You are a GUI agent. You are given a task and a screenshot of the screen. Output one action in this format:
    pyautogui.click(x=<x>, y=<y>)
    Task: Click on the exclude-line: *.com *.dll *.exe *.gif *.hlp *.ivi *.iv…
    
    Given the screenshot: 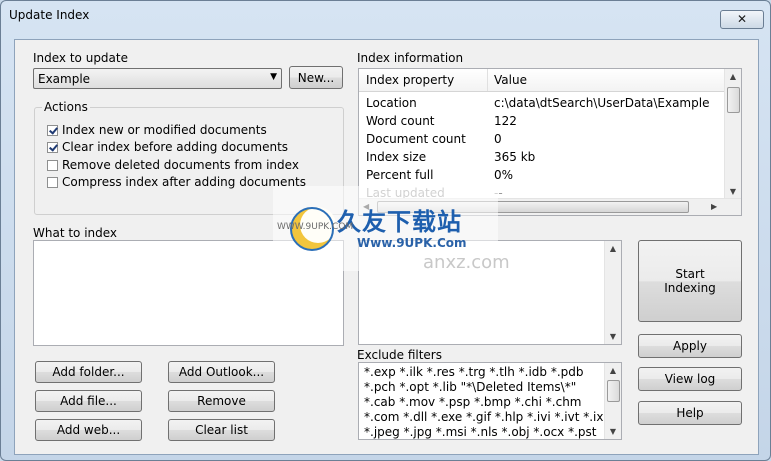 What is the action you would take?
    pyautogui.click(x=484, y=417)
    